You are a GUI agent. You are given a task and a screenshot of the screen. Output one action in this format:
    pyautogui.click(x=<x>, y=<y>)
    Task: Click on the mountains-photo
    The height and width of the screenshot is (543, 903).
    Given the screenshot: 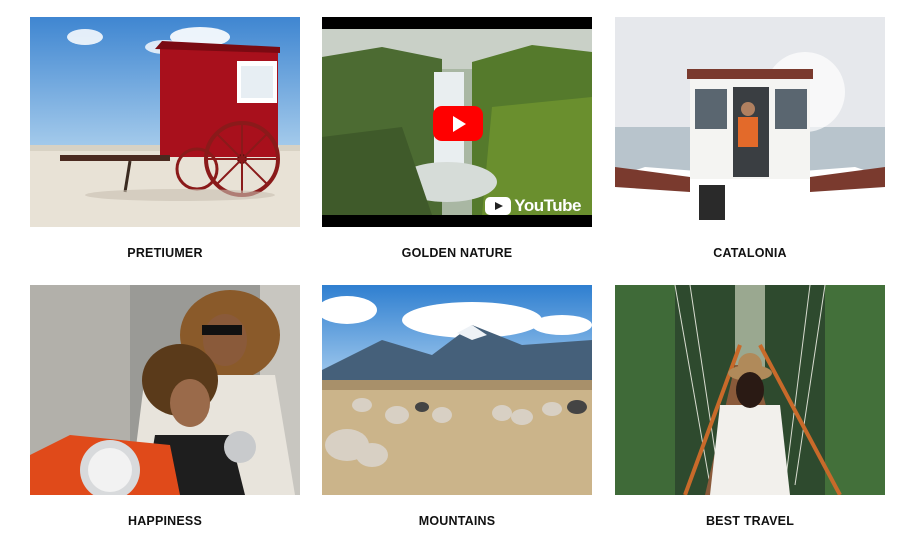 What is the action you would take?
    pyautogui.click(x=457, y=390)
    